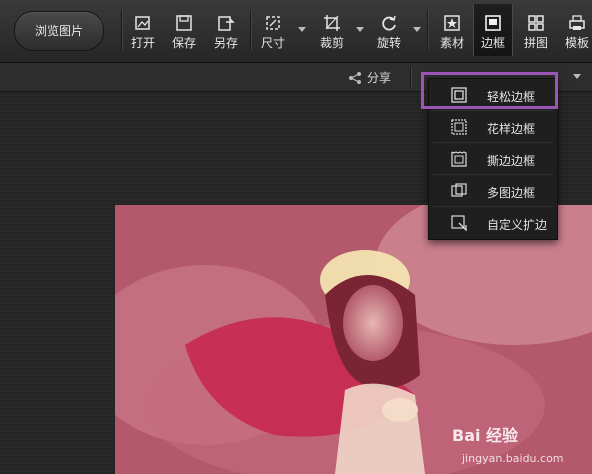 The width and height of the screenshot is (592, 474). I want to click on save-as-button: 另存, so click(226, 32).